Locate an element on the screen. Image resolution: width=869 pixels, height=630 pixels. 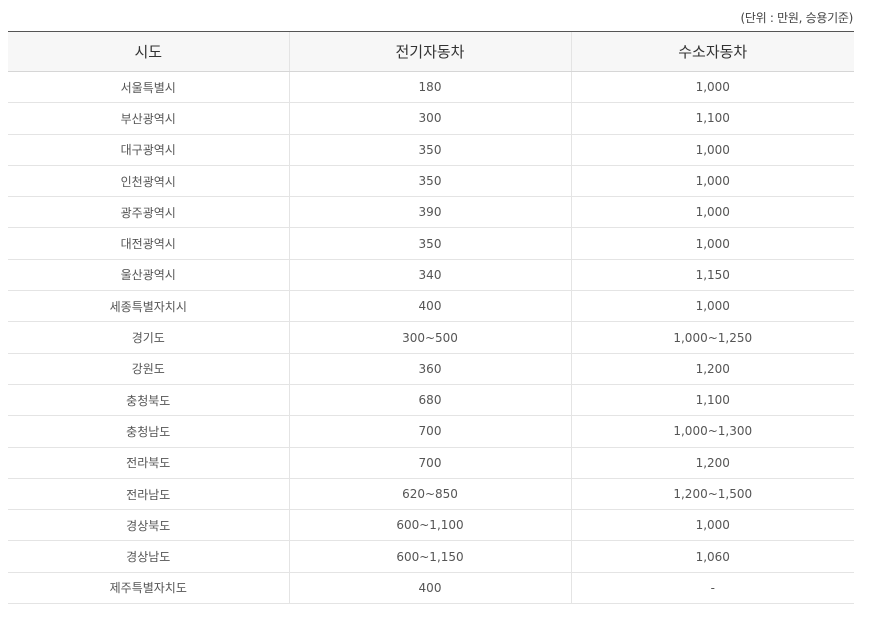
table-row: 충청북도 680 1,100 is located at coordinates (431, 400).